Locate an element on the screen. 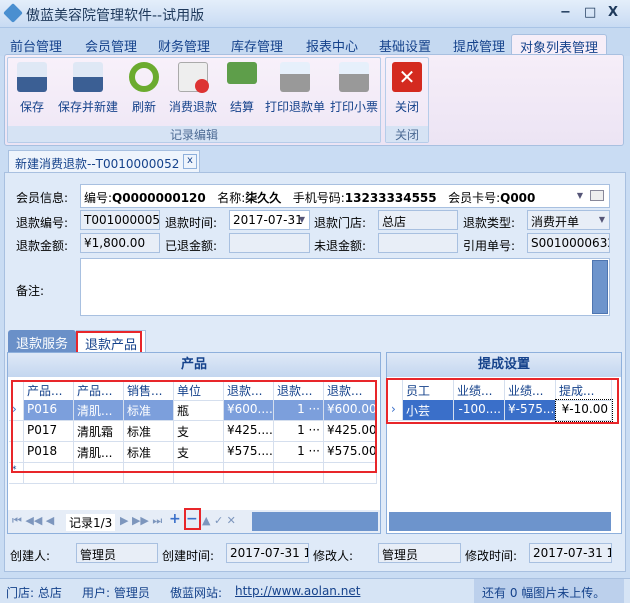 The image size is (630, 603). table-cell: 小芸 is located at coordinates (428, 410).